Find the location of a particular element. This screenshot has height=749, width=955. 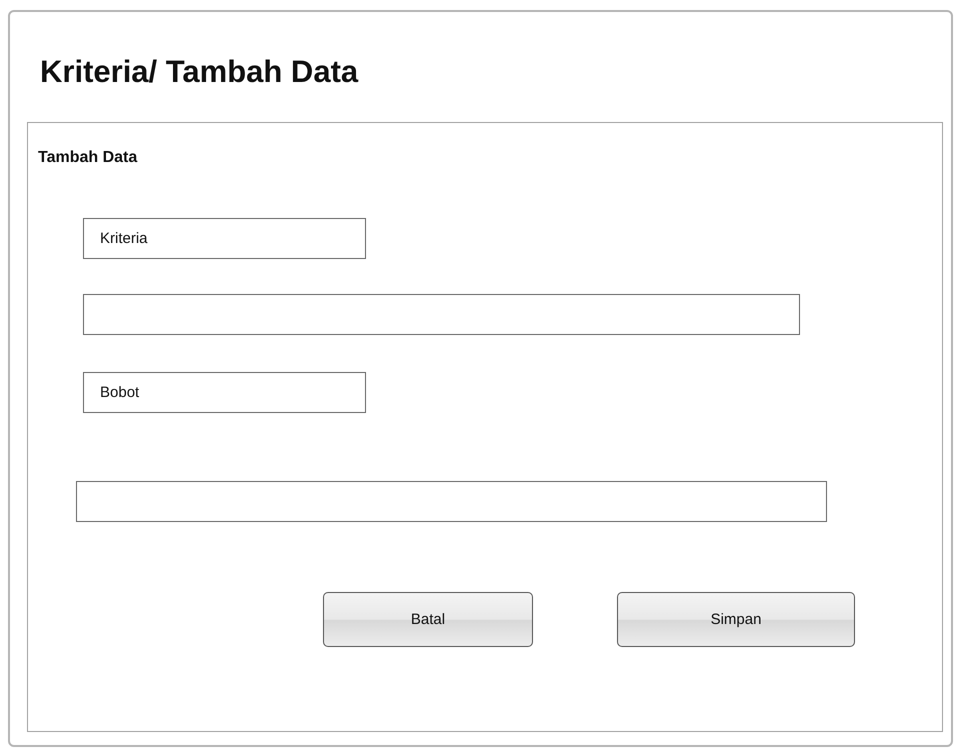

action-button: Simpan is located at coordinates (736, 619).